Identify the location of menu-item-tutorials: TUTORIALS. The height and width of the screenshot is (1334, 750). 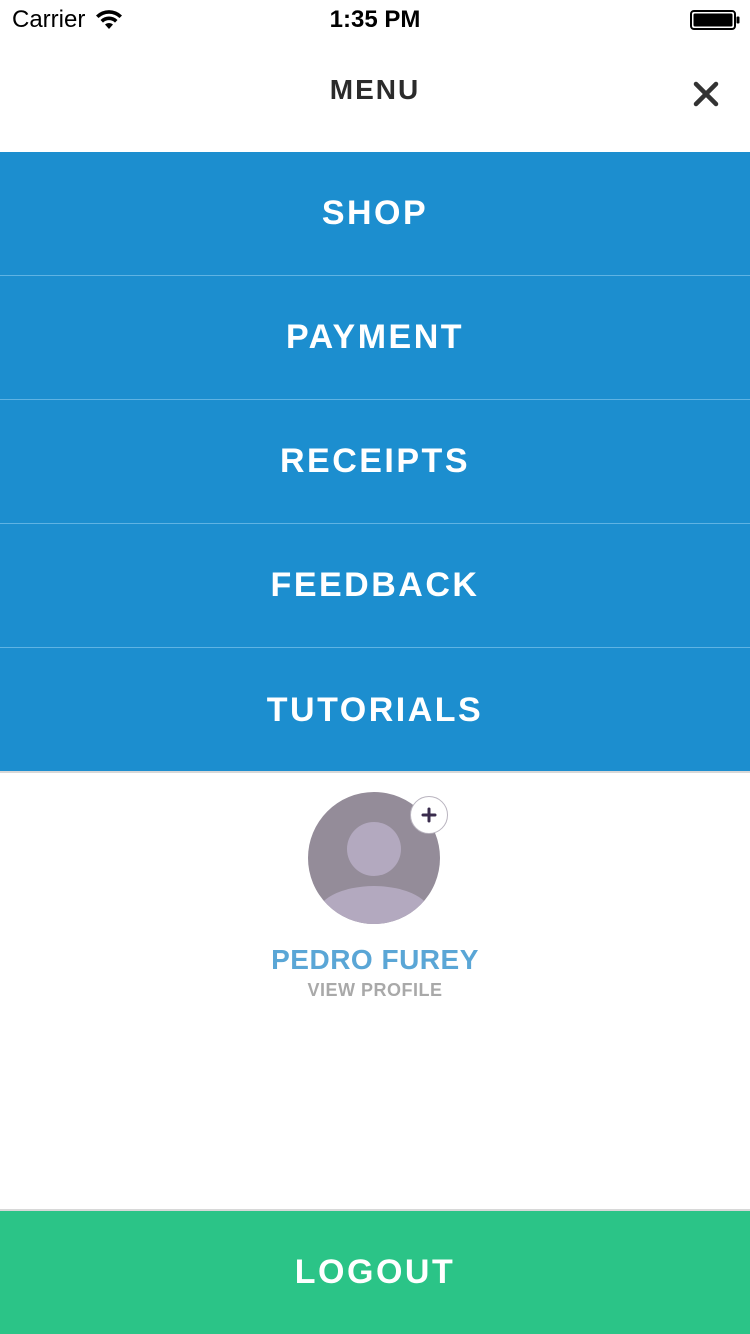
(375, 710).